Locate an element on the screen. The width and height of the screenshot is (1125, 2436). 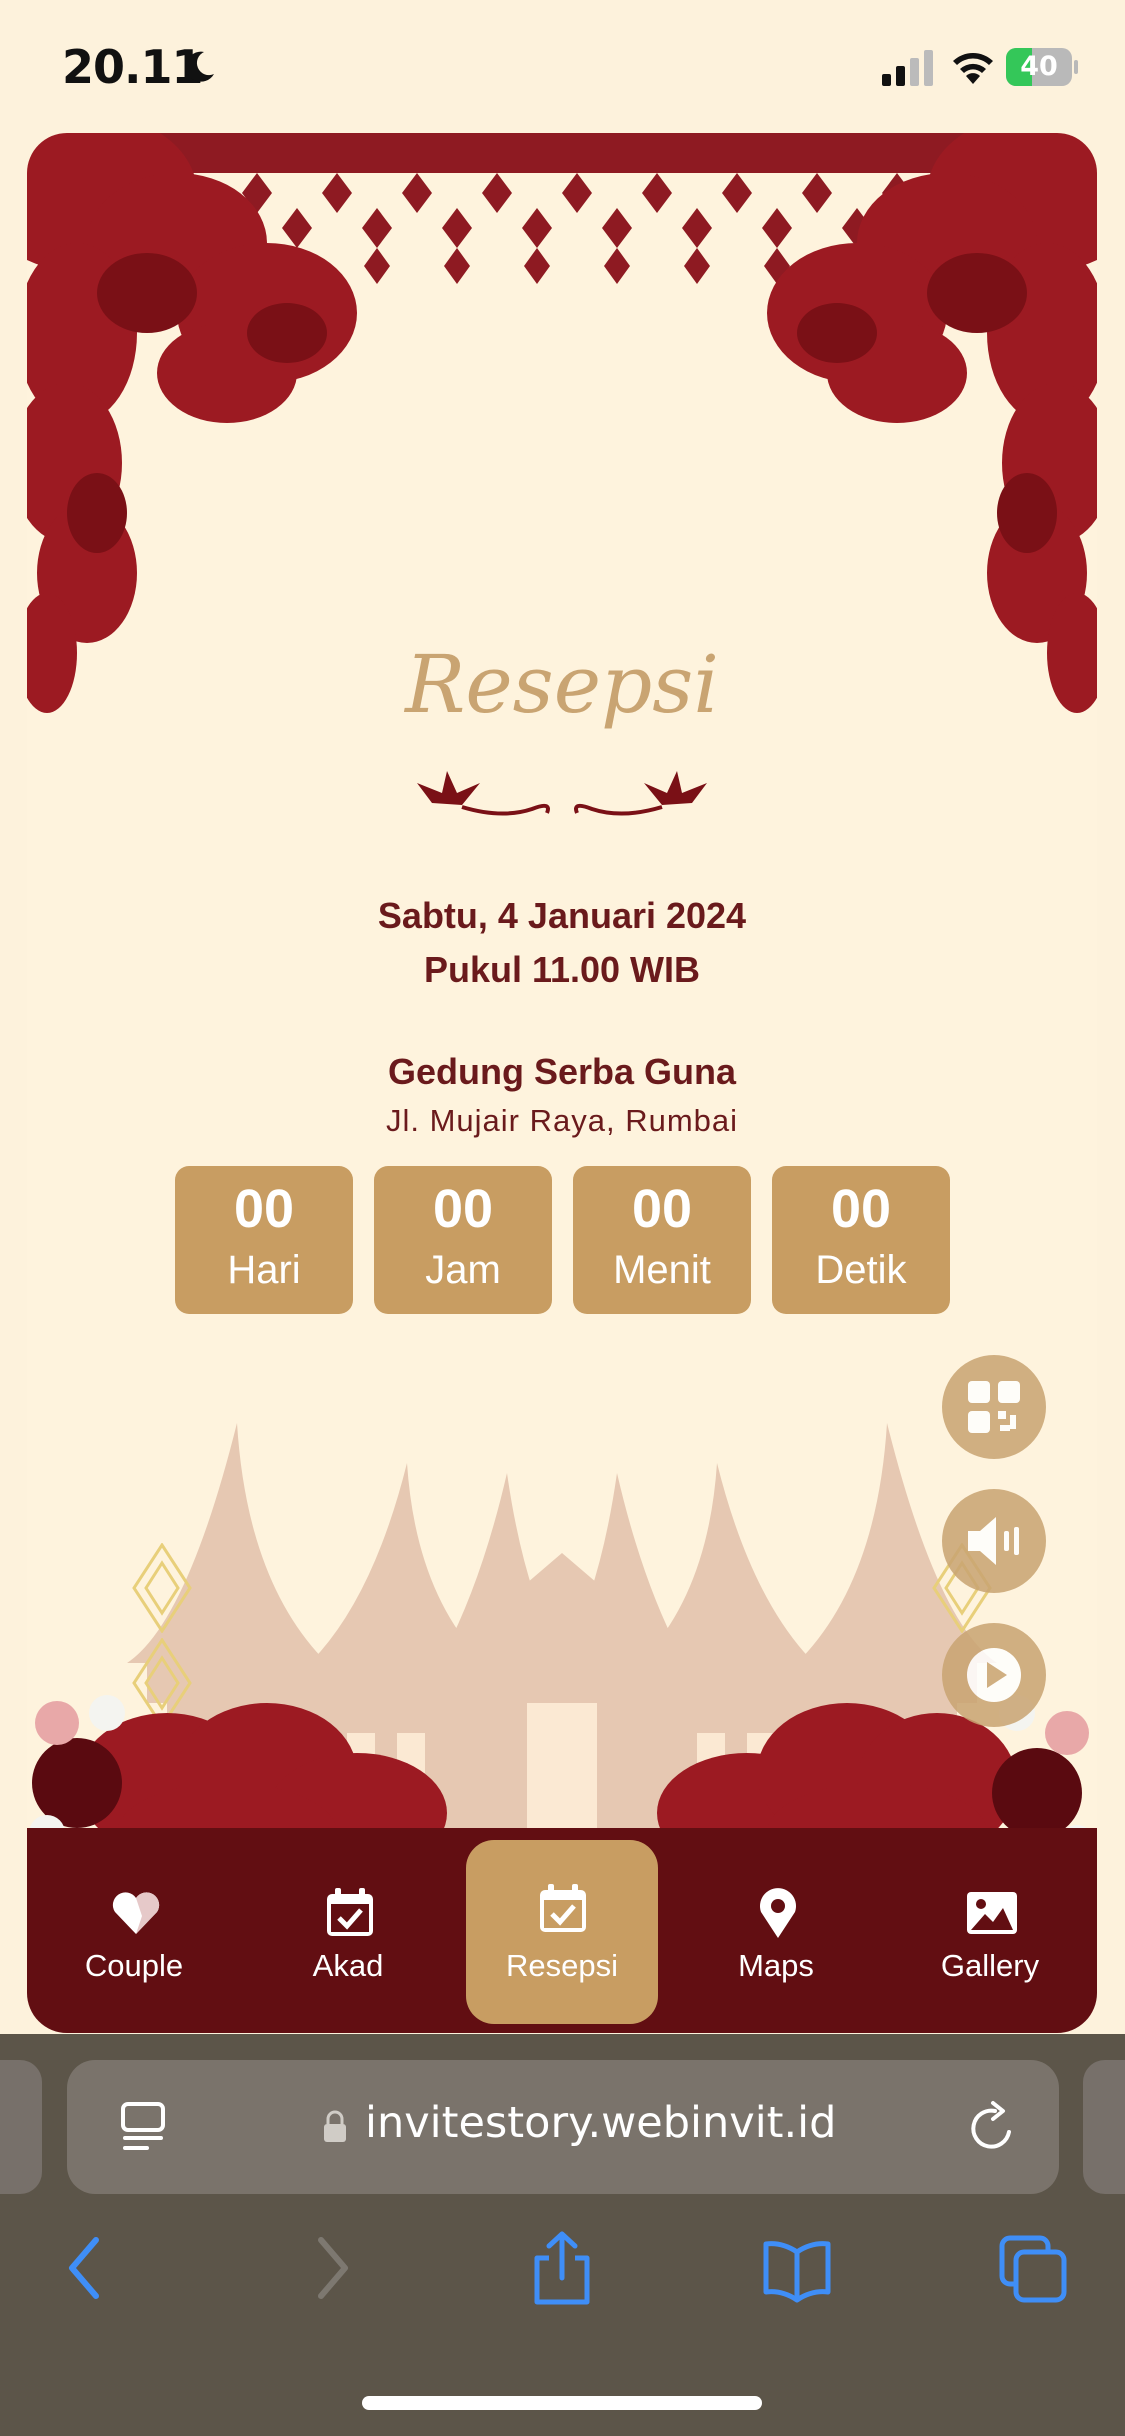
nav-item-resepsi: Resepsi is located at coordinates (562, 1932).